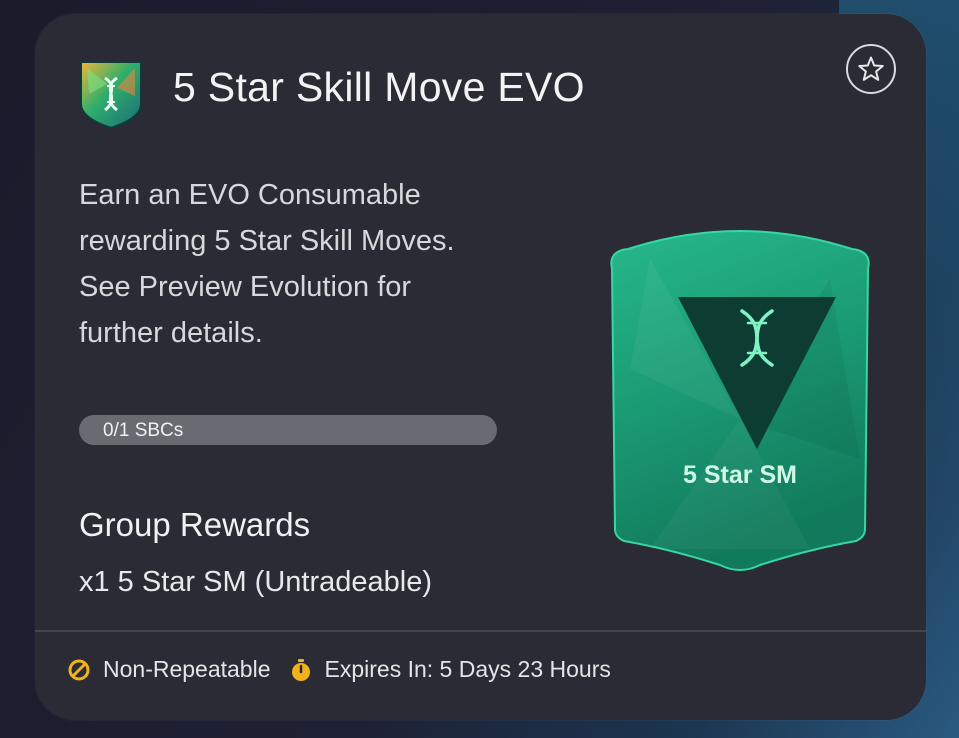  Describe the element at coordinates (111, 95) in the screenshot. I see `evo-badge-icon` at that location.